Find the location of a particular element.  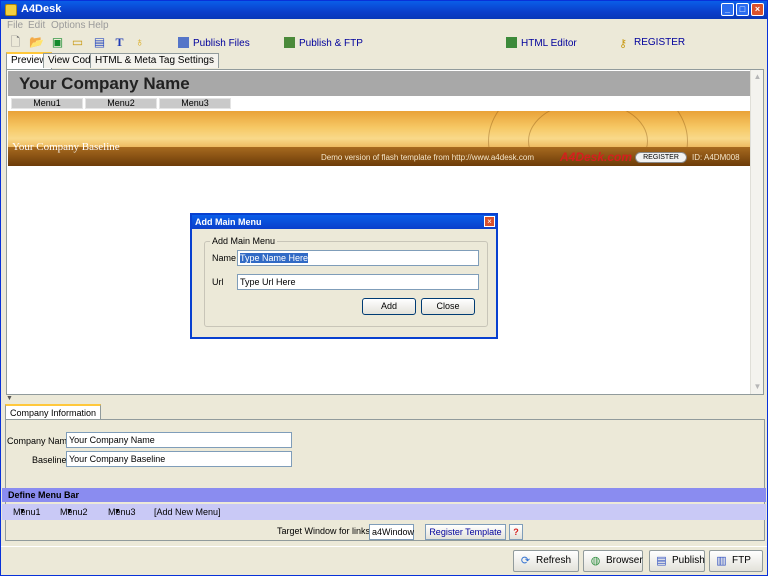

menu-url-input: Type Url Here is located at coordinates (358, 282).